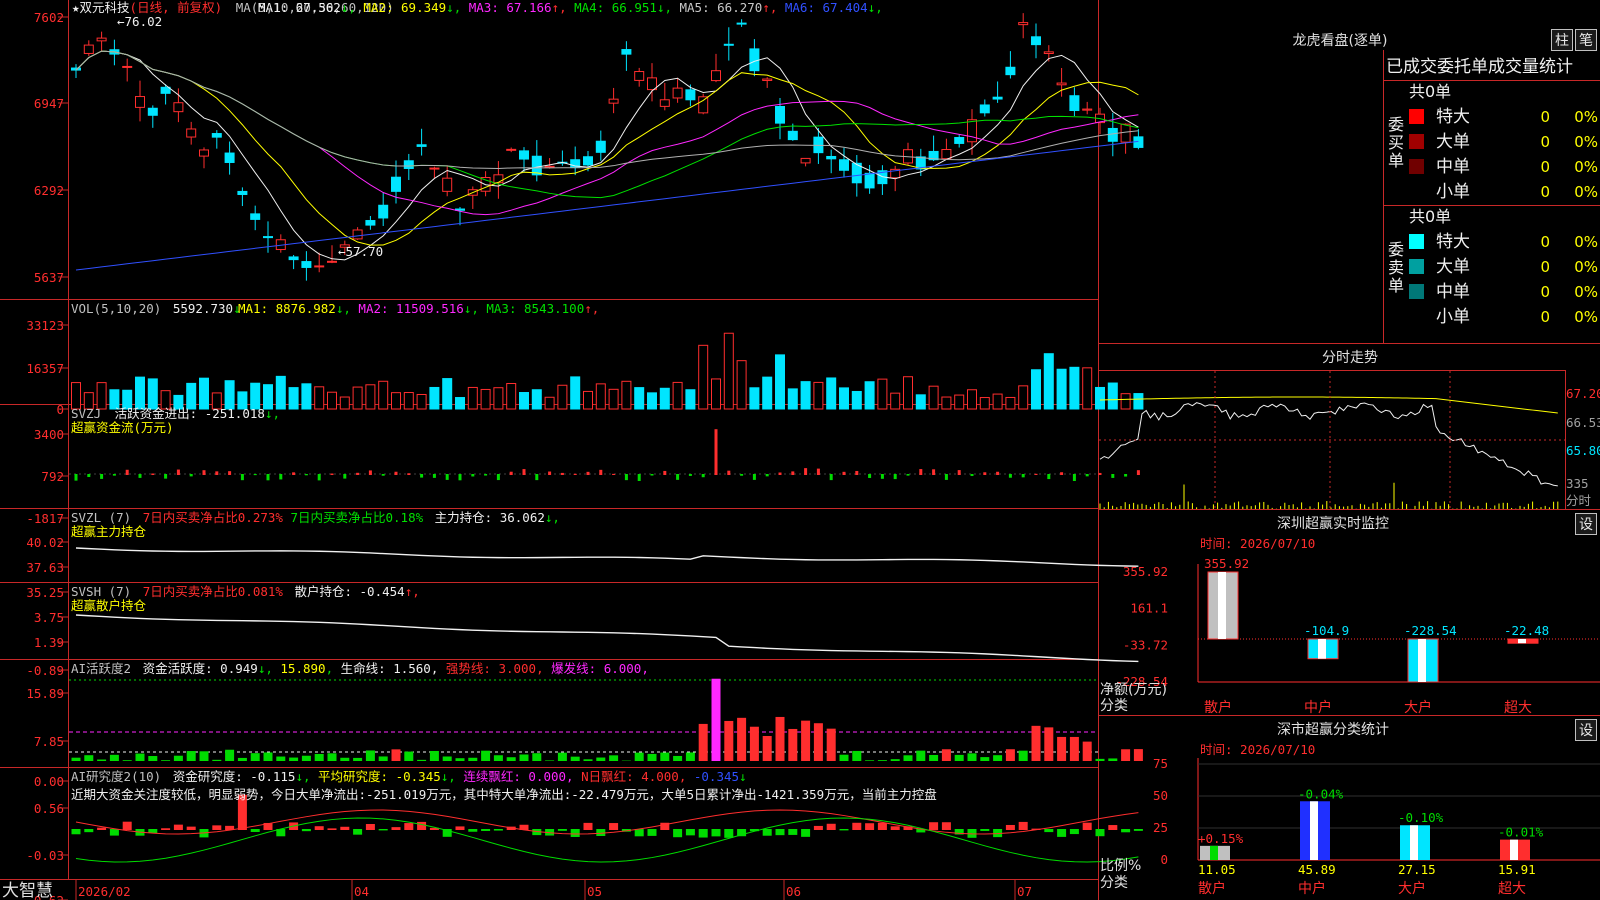 The height and width of the screenshot is (900, 1600). What do you see at coordinates (1350, 358) in the screenshot?
I see `intraday-title: 分时走势` at bounding box center [1350, 358].